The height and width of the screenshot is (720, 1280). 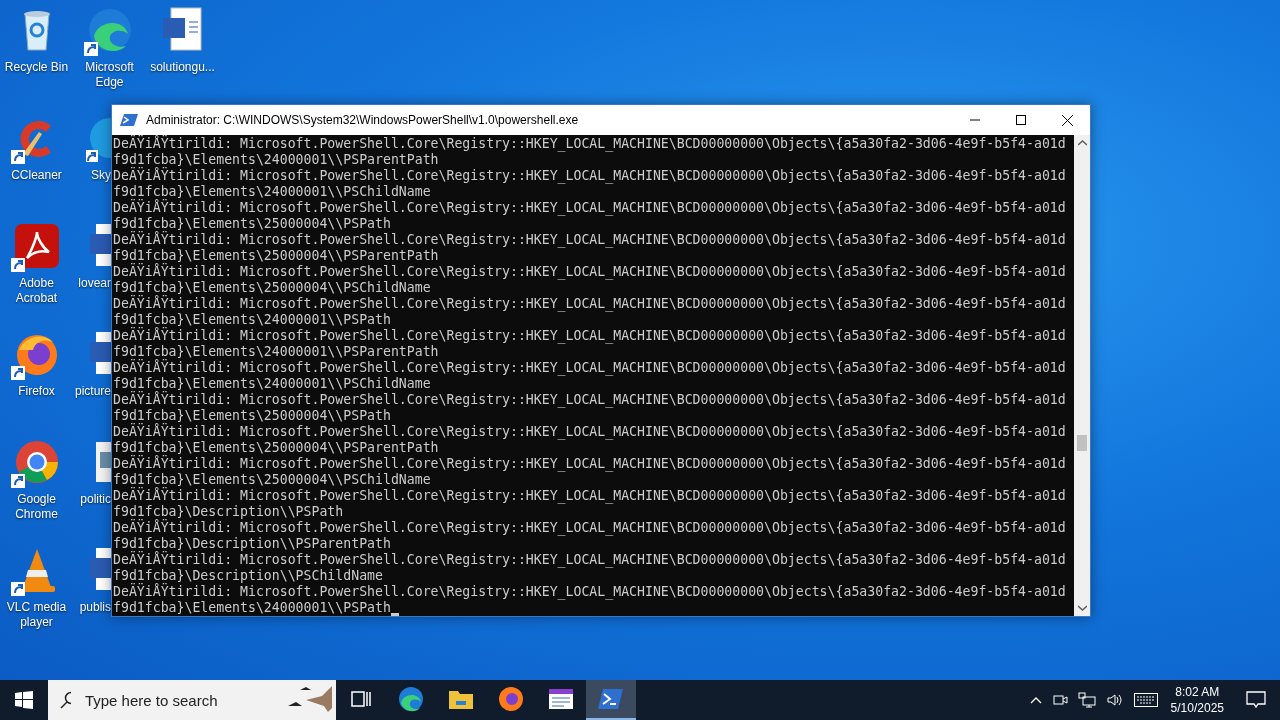 I want to click on icon-label: publis, so click(x=95, y=607).